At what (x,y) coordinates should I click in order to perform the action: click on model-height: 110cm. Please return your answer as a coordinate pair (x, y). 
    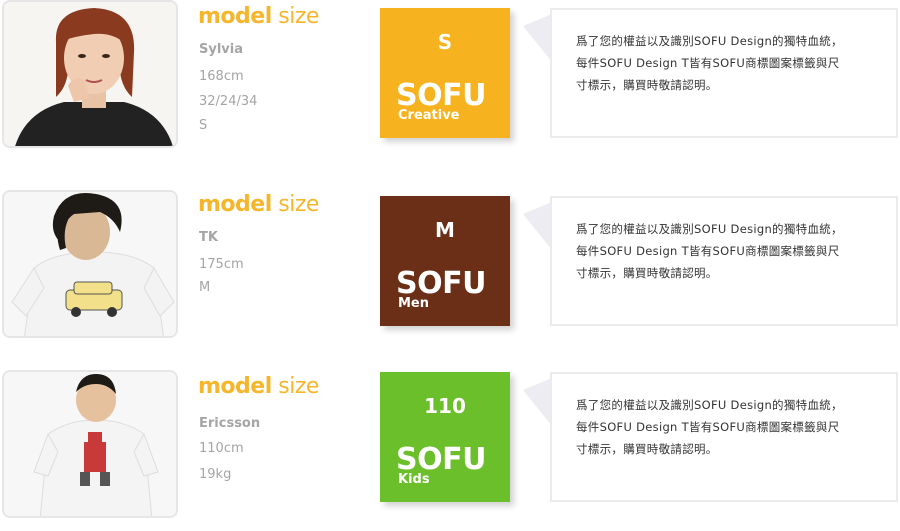
    Looking at the image, I should click on (221, 448).